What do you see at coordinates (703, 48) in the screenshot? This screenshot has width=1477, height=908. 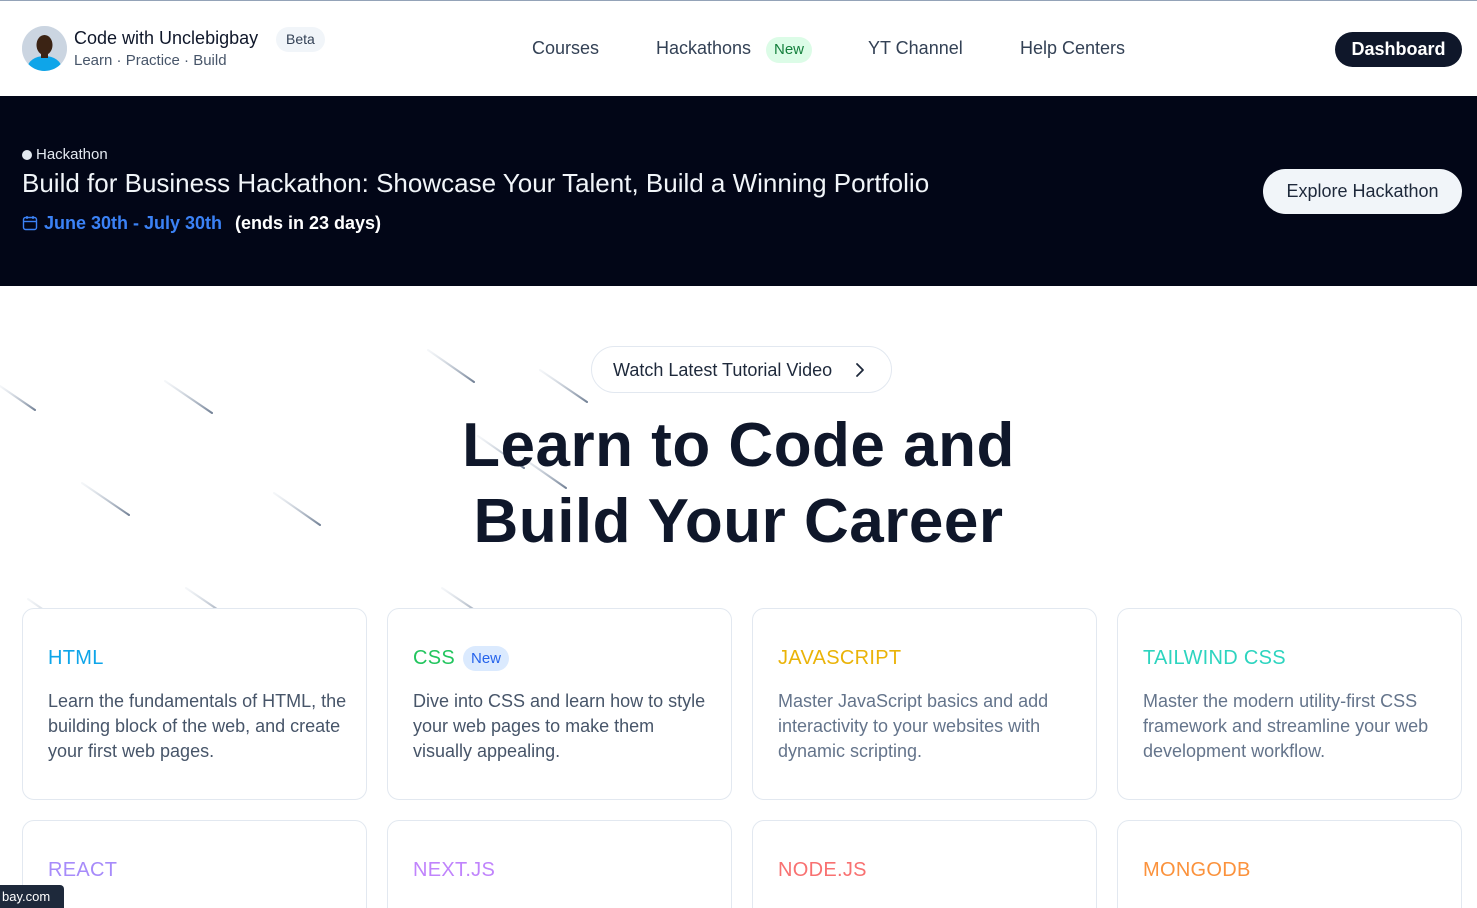 I see `nav-hackathons: Hackathons` at bounding box center [703, 48].